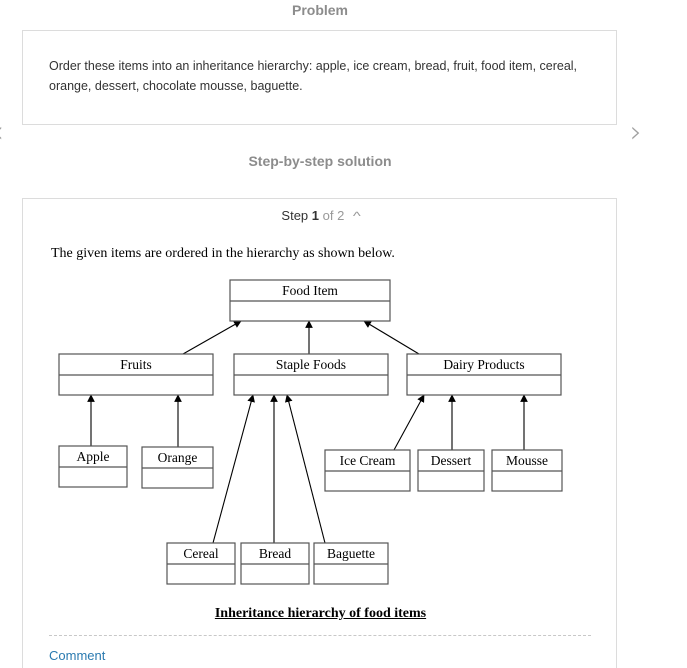 This screenshot has width=687, height=668. I want to click on class-box-label: Food Item, so click(310, 290).